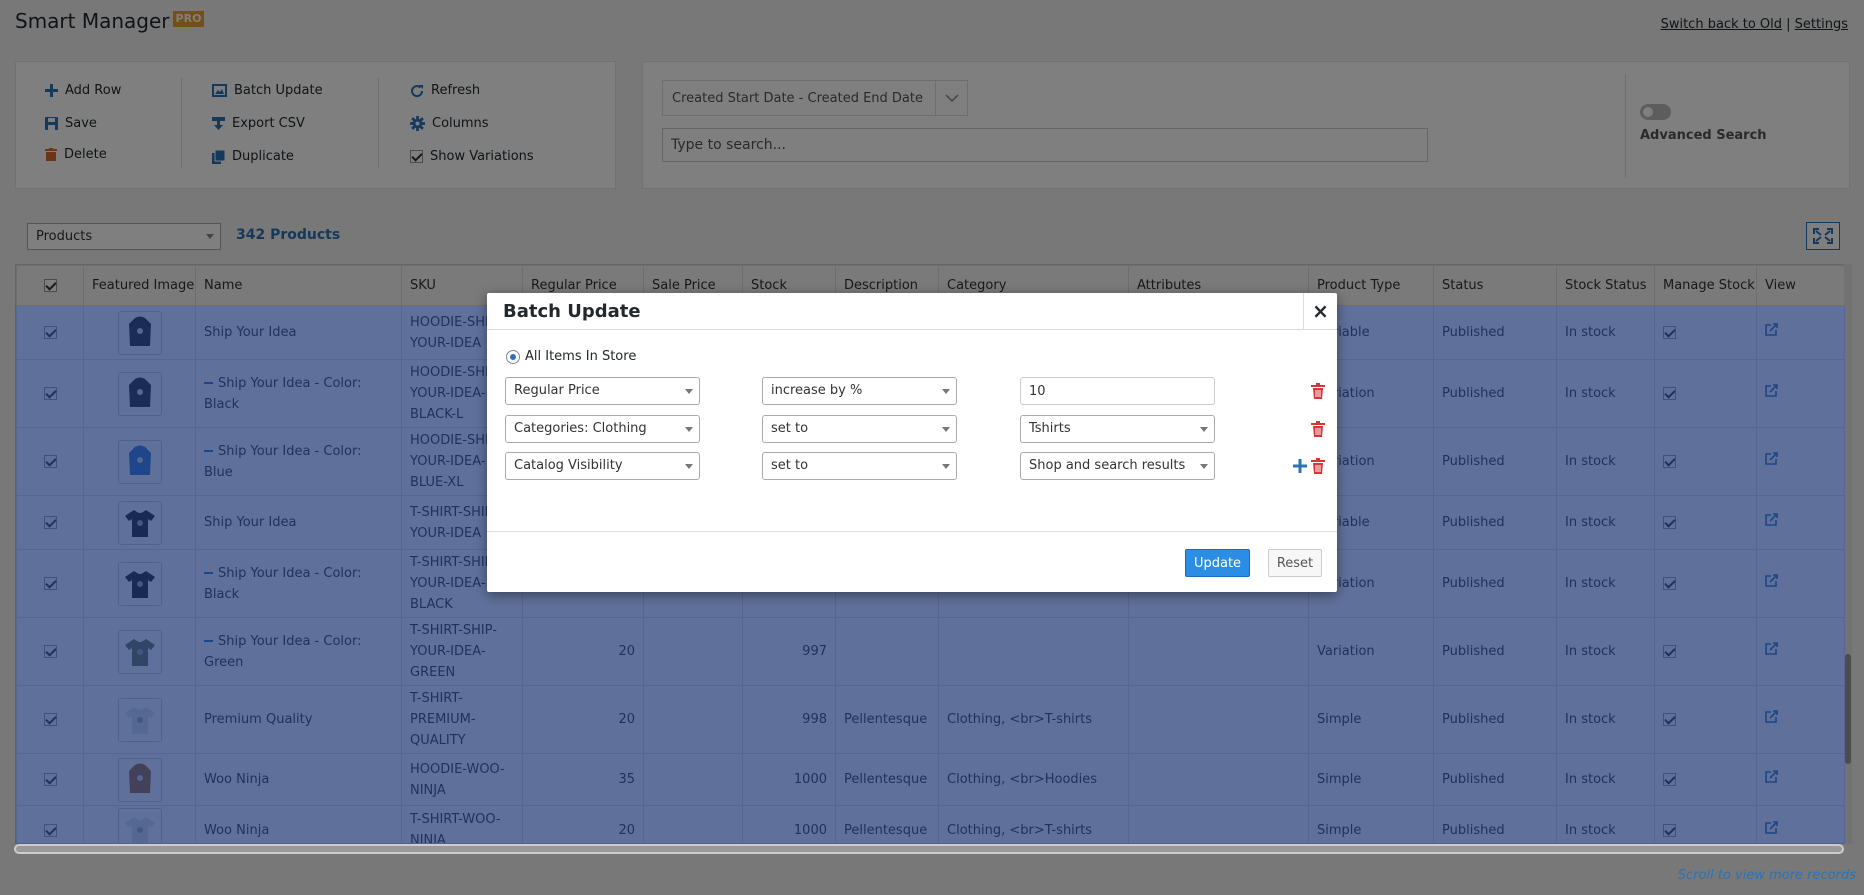 This screenshot has height=895, width=1864. I want to click on rule-2-action-select: set to, so click(859, 429).